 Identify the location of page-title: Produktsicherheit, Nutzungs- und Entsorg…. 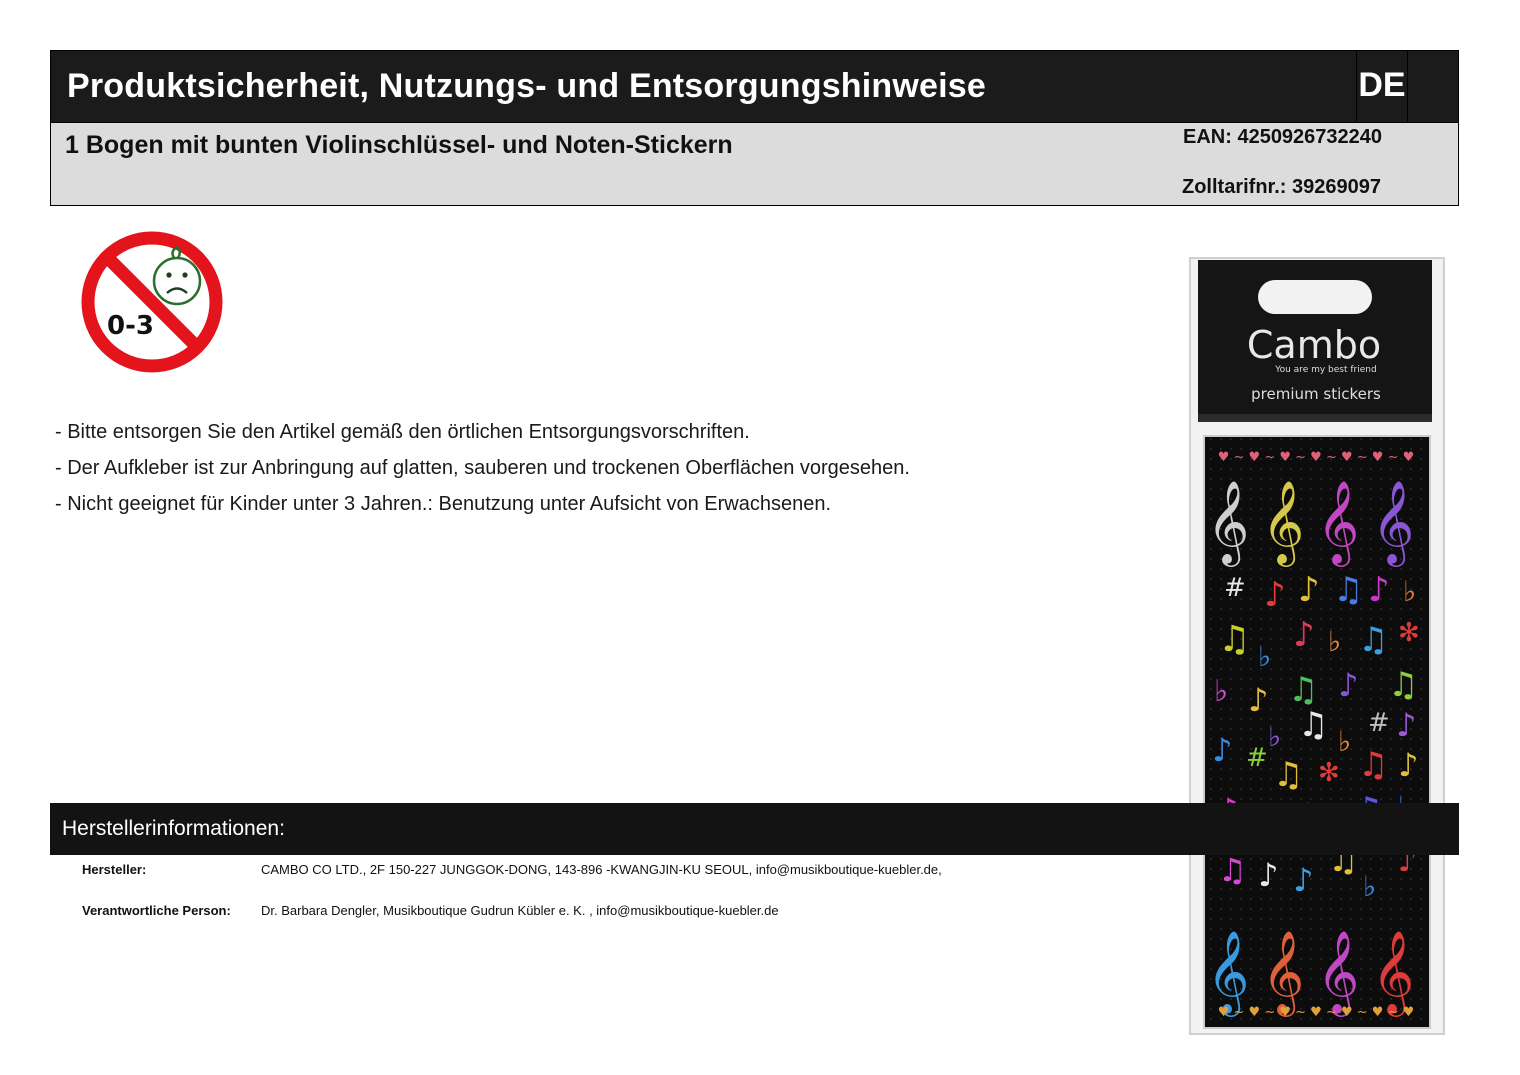
(527, 86).